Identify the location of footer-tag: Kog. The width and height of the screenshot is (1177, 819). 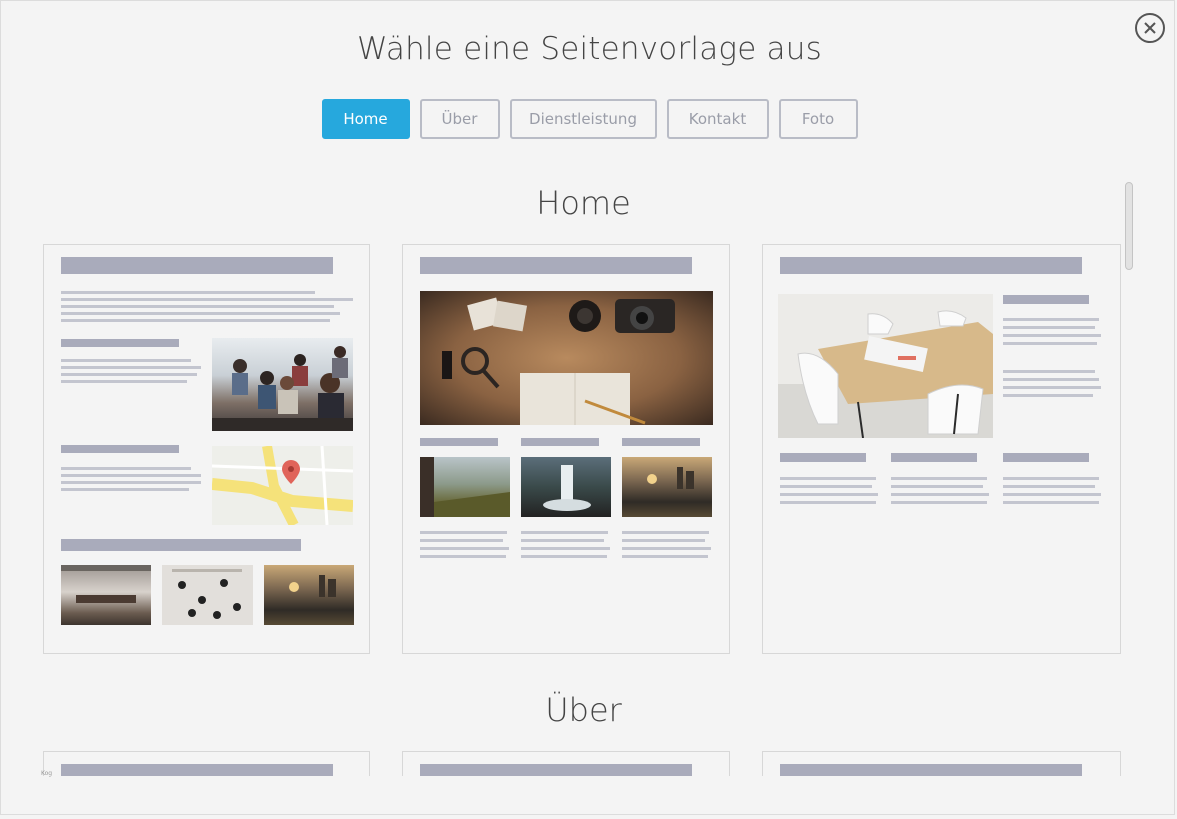
(47, 773).